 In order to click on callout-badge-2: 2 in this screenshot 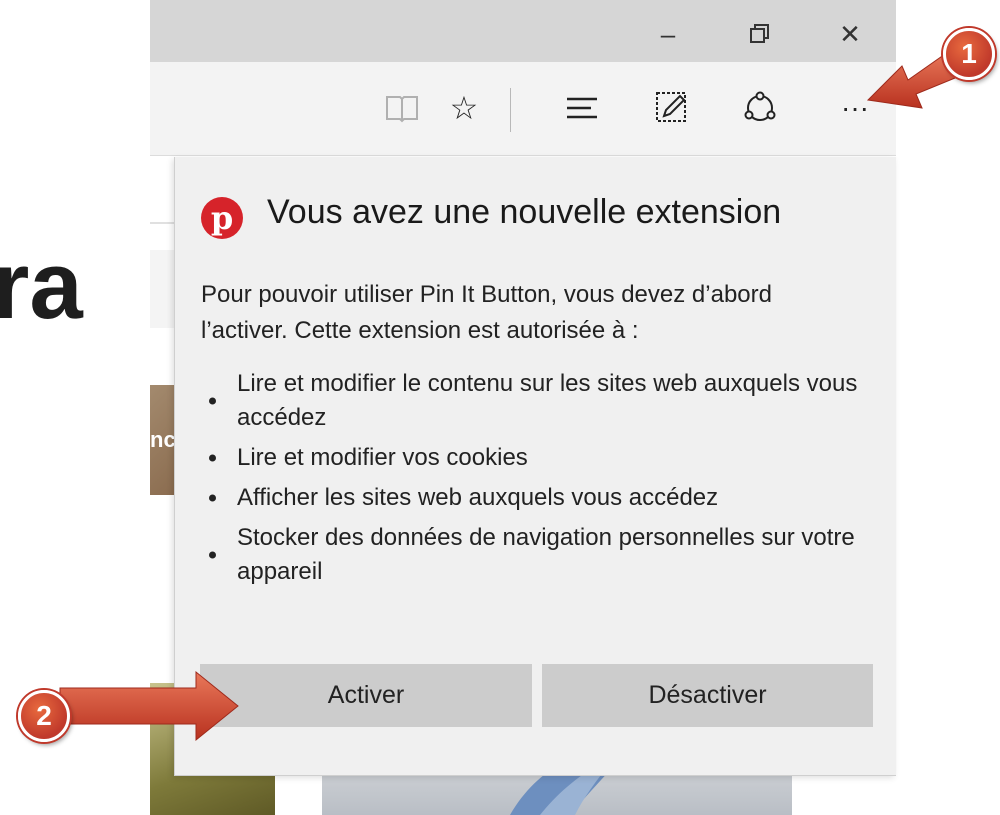, I will do `click(44, 716)`.